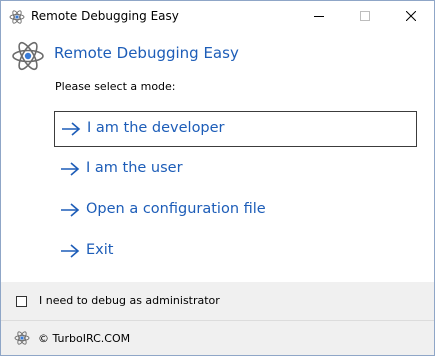  I want to click on maximize-button, so click(365, 16).